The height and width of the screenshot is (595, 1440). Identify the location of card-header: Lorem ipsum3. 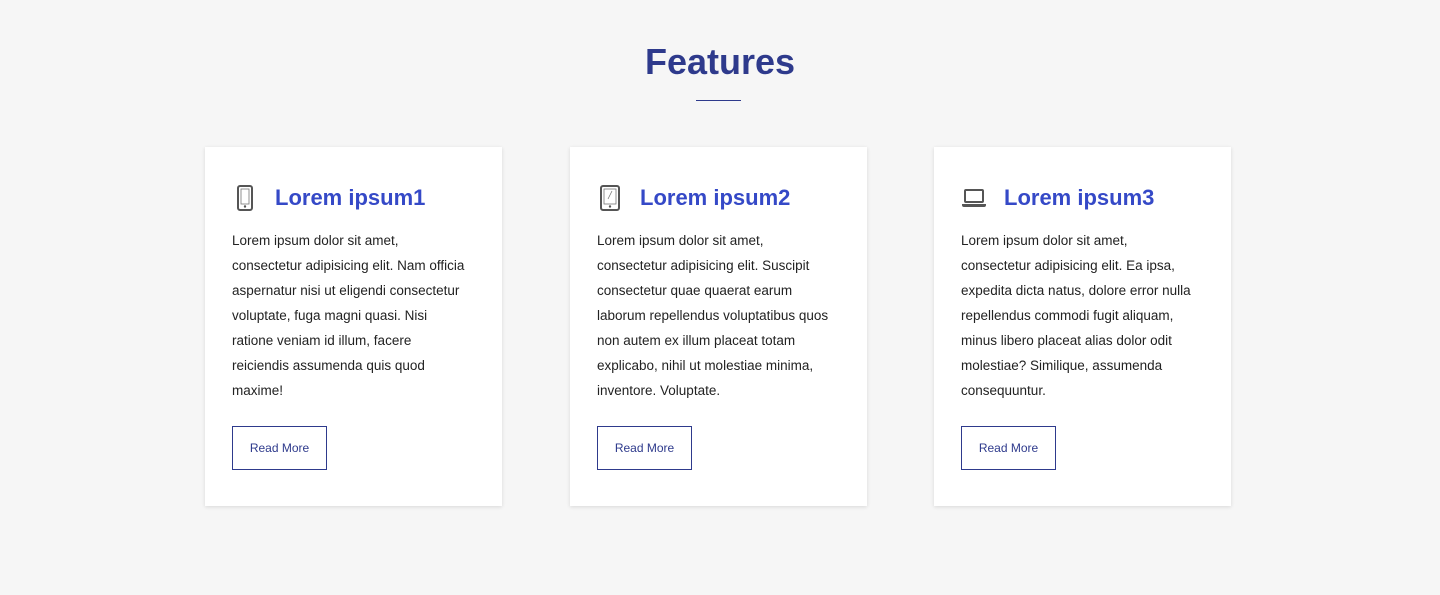
(1057, 198).